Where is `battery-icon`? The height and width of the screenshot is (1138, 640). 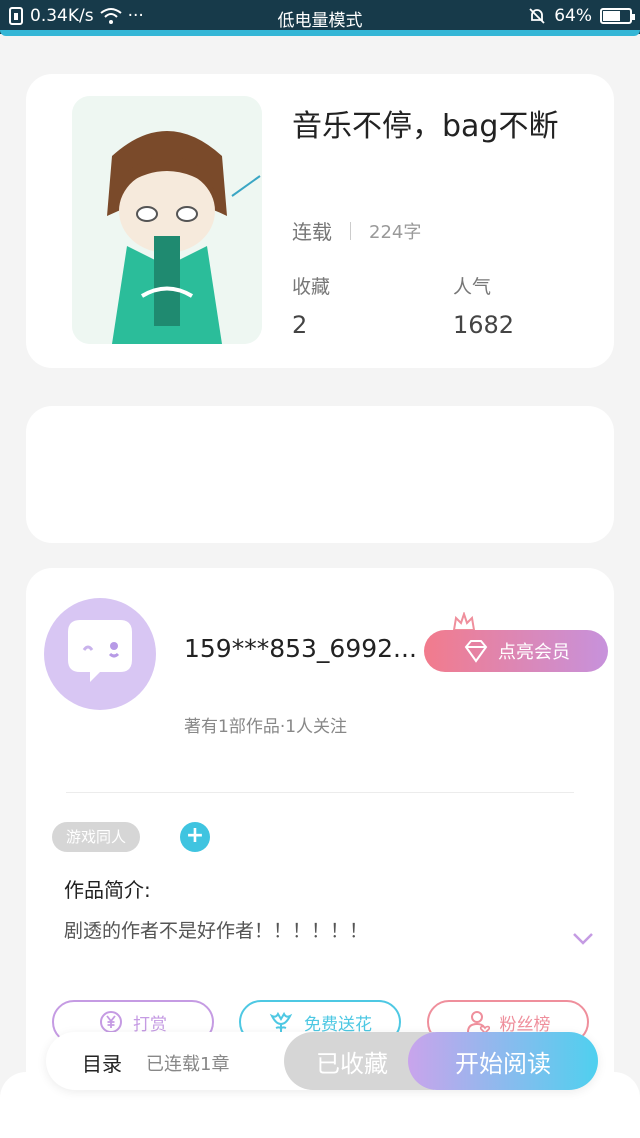 battery-icon is located at coordinates (617, 16).